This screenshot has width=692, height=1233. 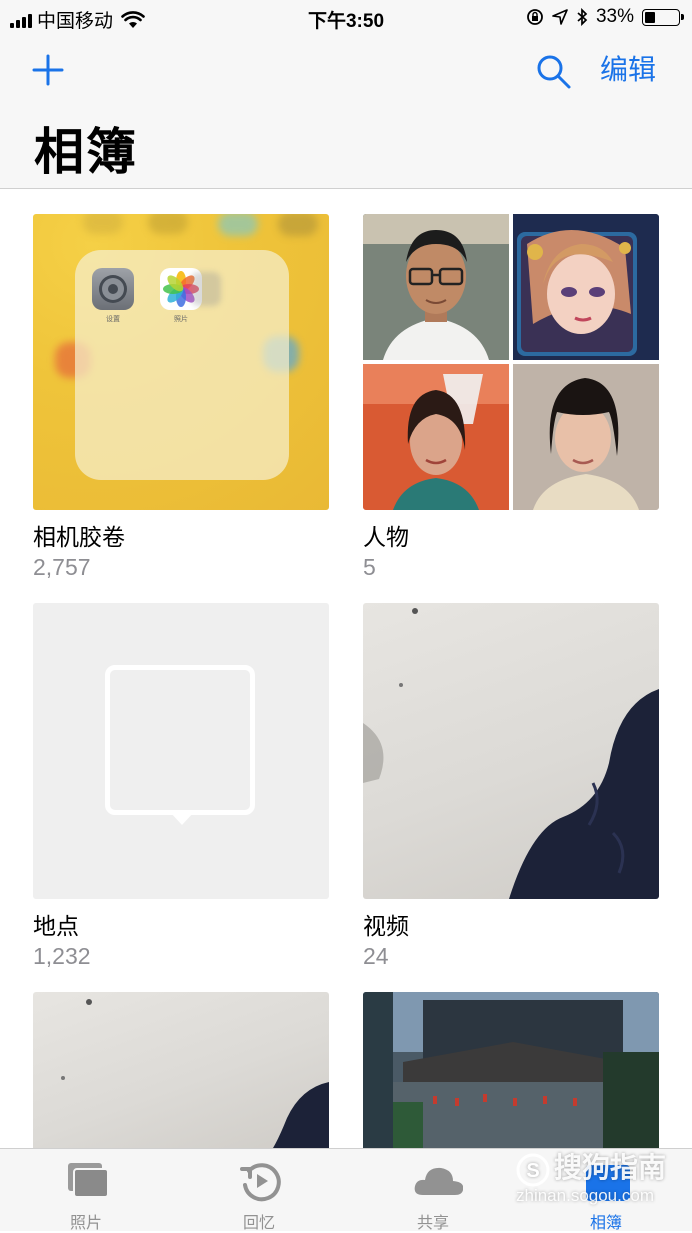 What do you see at coordinates (386, 926) in the screenshot?
I see `album-title: 视频` at bounding box center [386, 926].